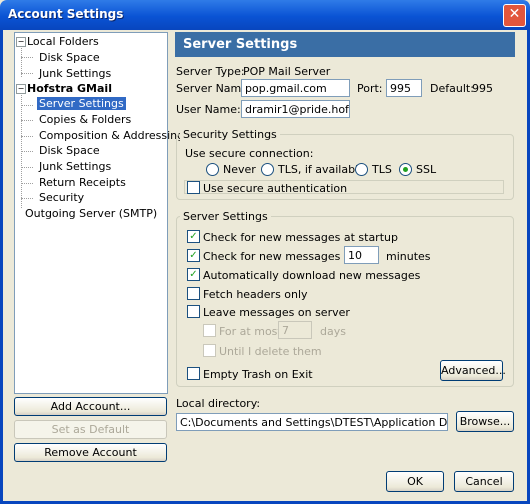 This screenshot has width=530, height=504. What do you see at coordinates (193, 187) in the screenshot?
I see `secure-auth-checkbox` at bounding box center [193, 187].